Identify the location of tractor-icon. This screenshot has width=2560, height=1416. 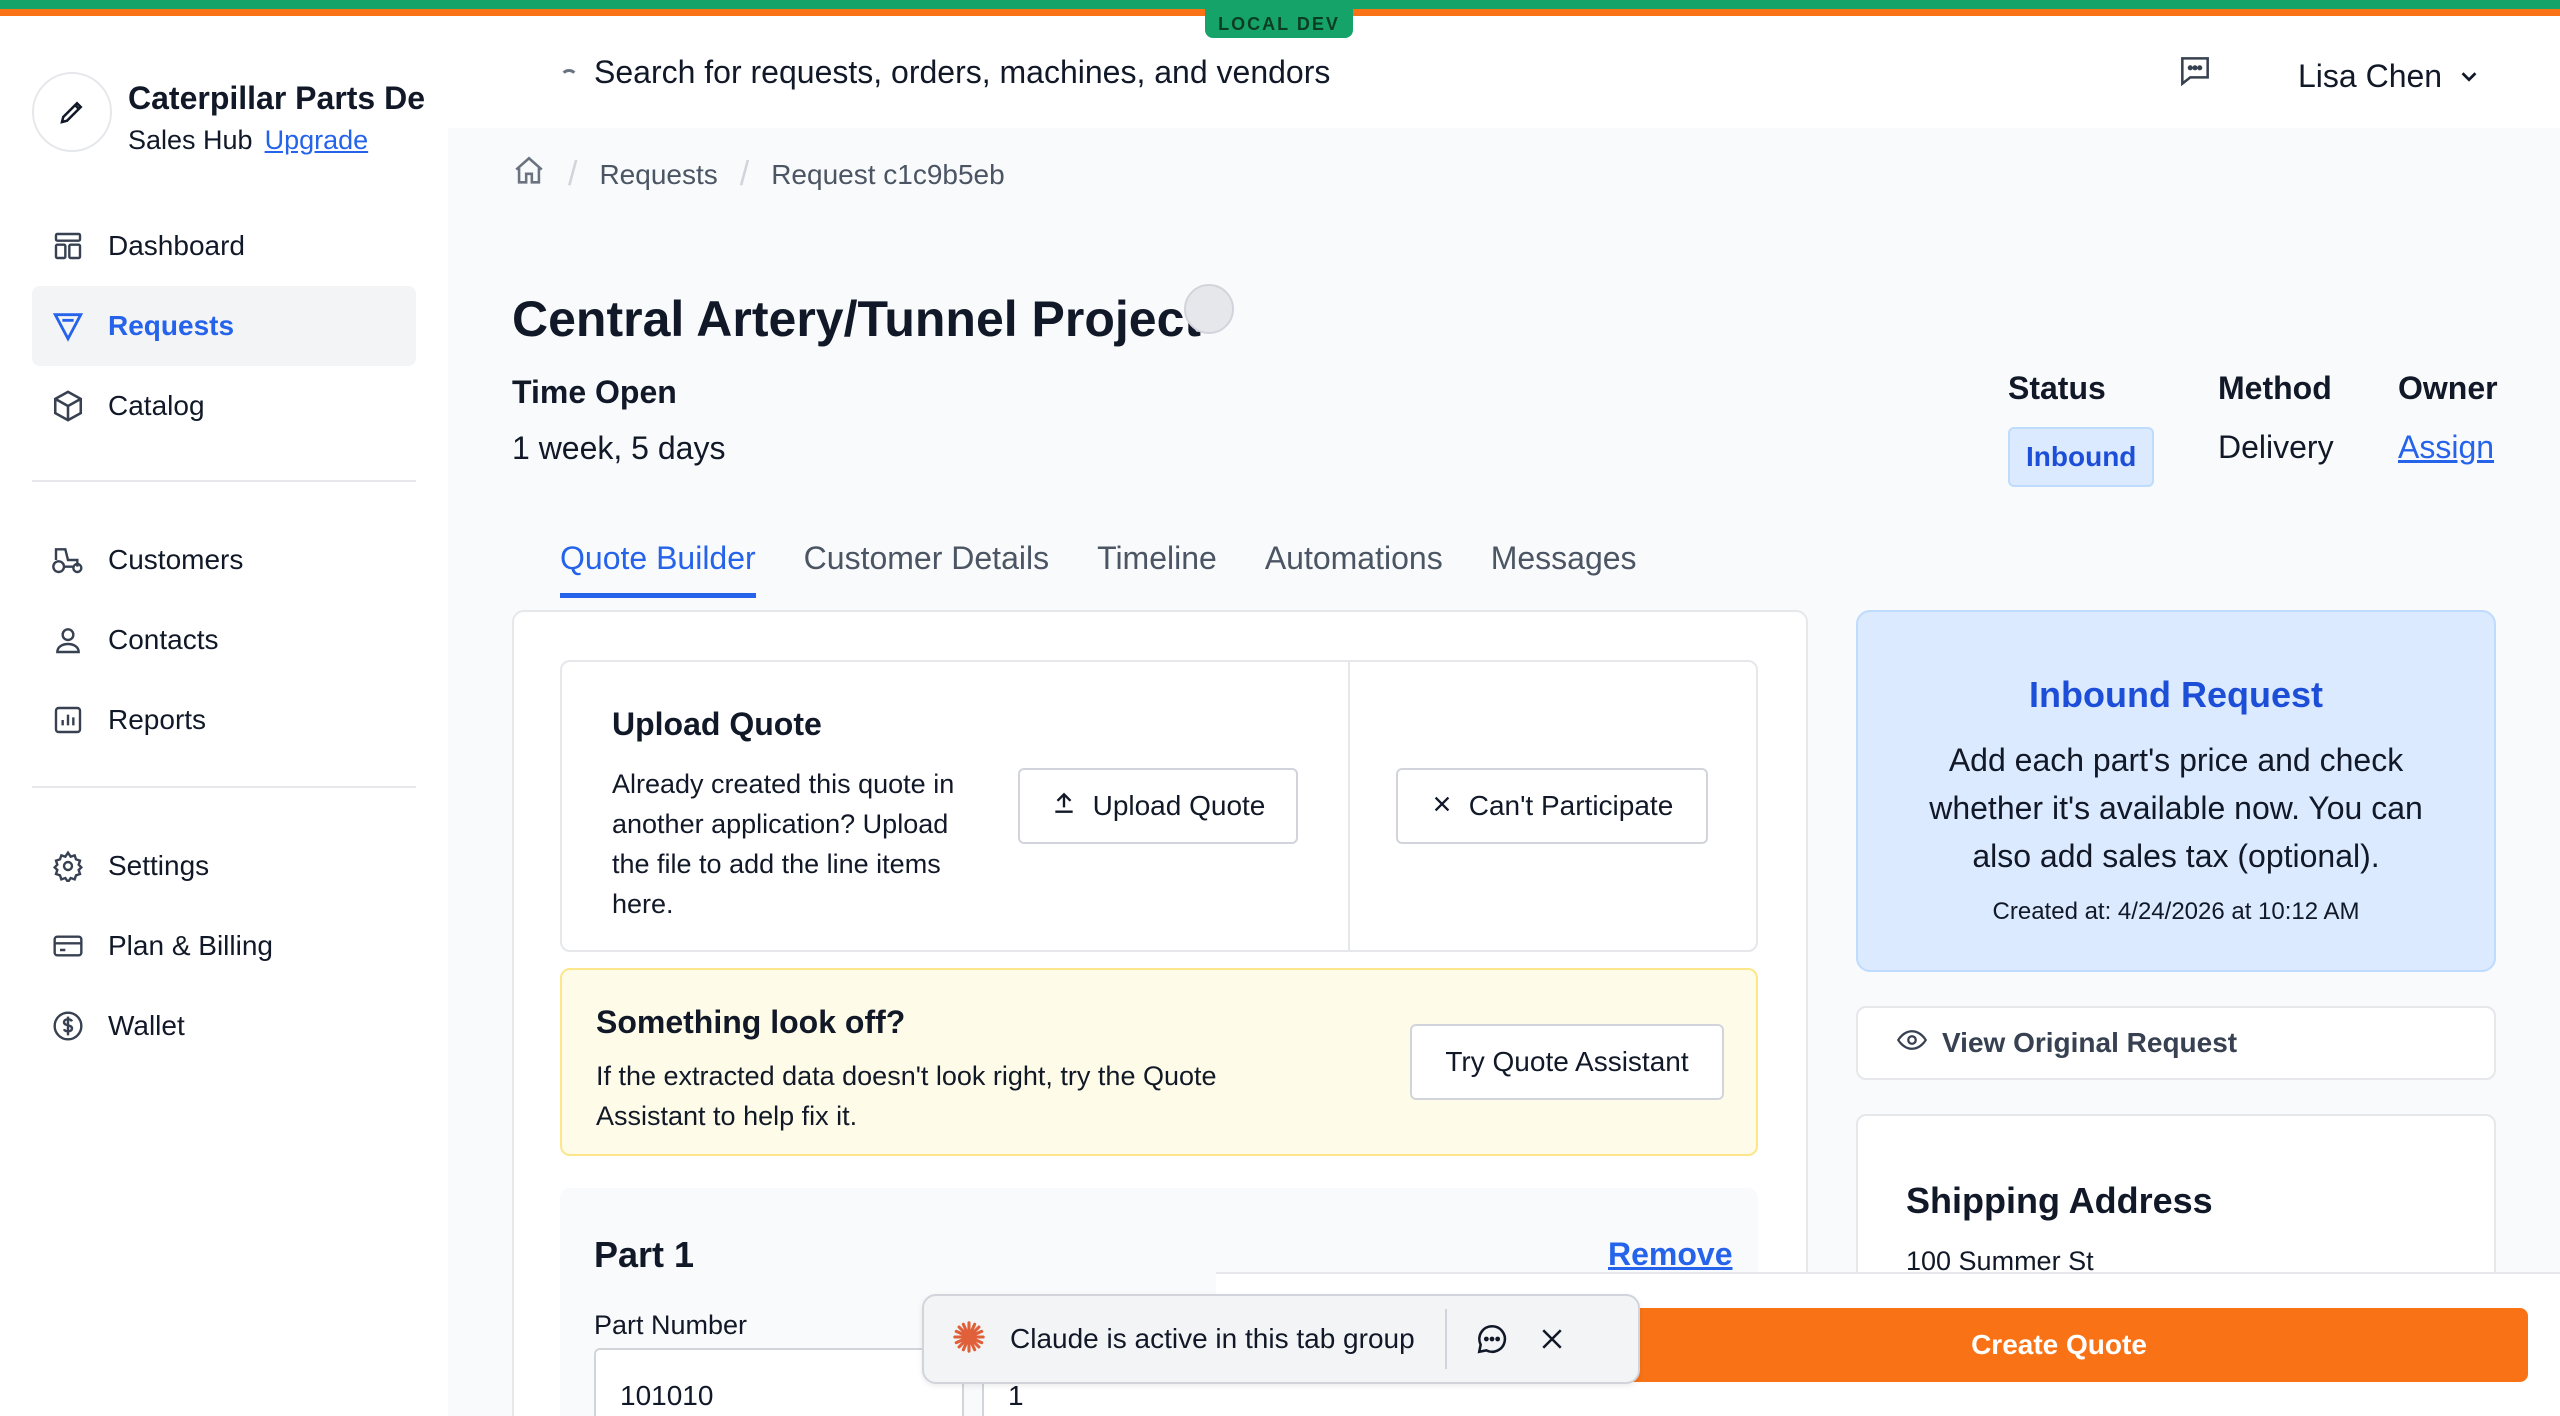
(68, 560).